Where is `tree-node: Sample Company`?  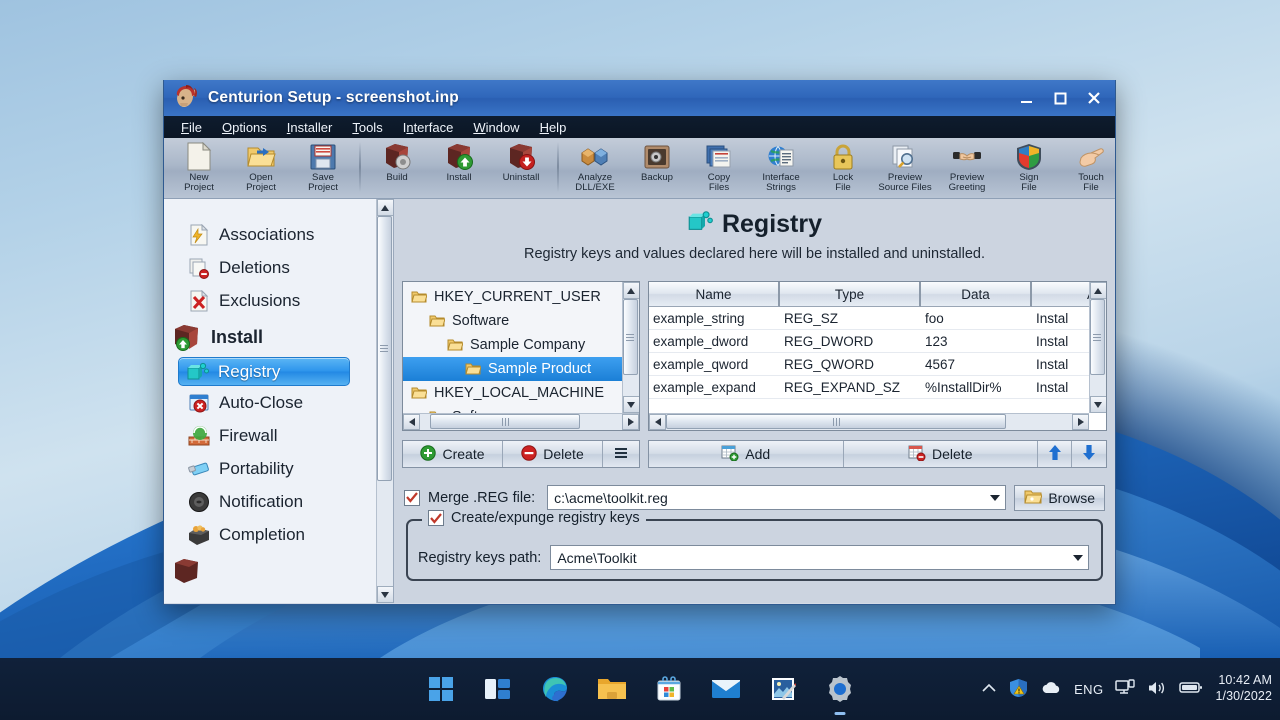 tree-node: Sample Company is located at coordinates (512, 345).